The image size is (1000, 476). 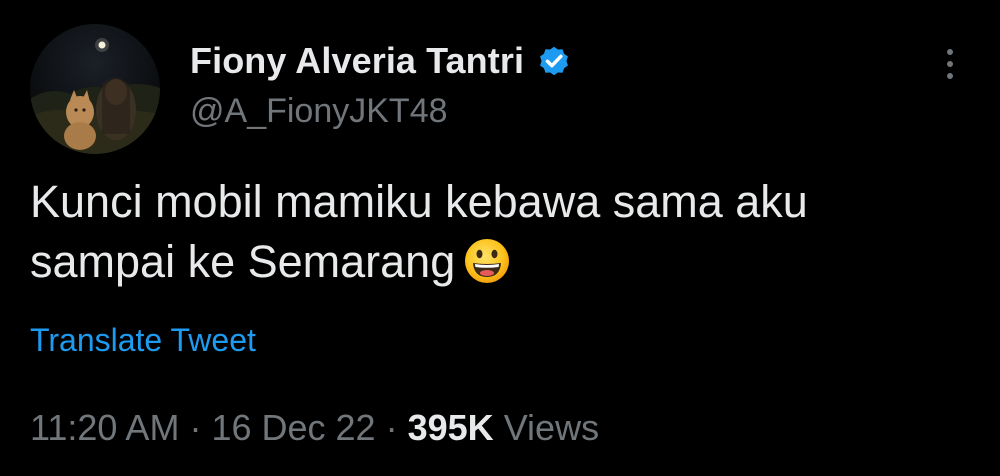 I want to click on author-row: Fiony Alveria Tantri, so click(x=381, y=61).